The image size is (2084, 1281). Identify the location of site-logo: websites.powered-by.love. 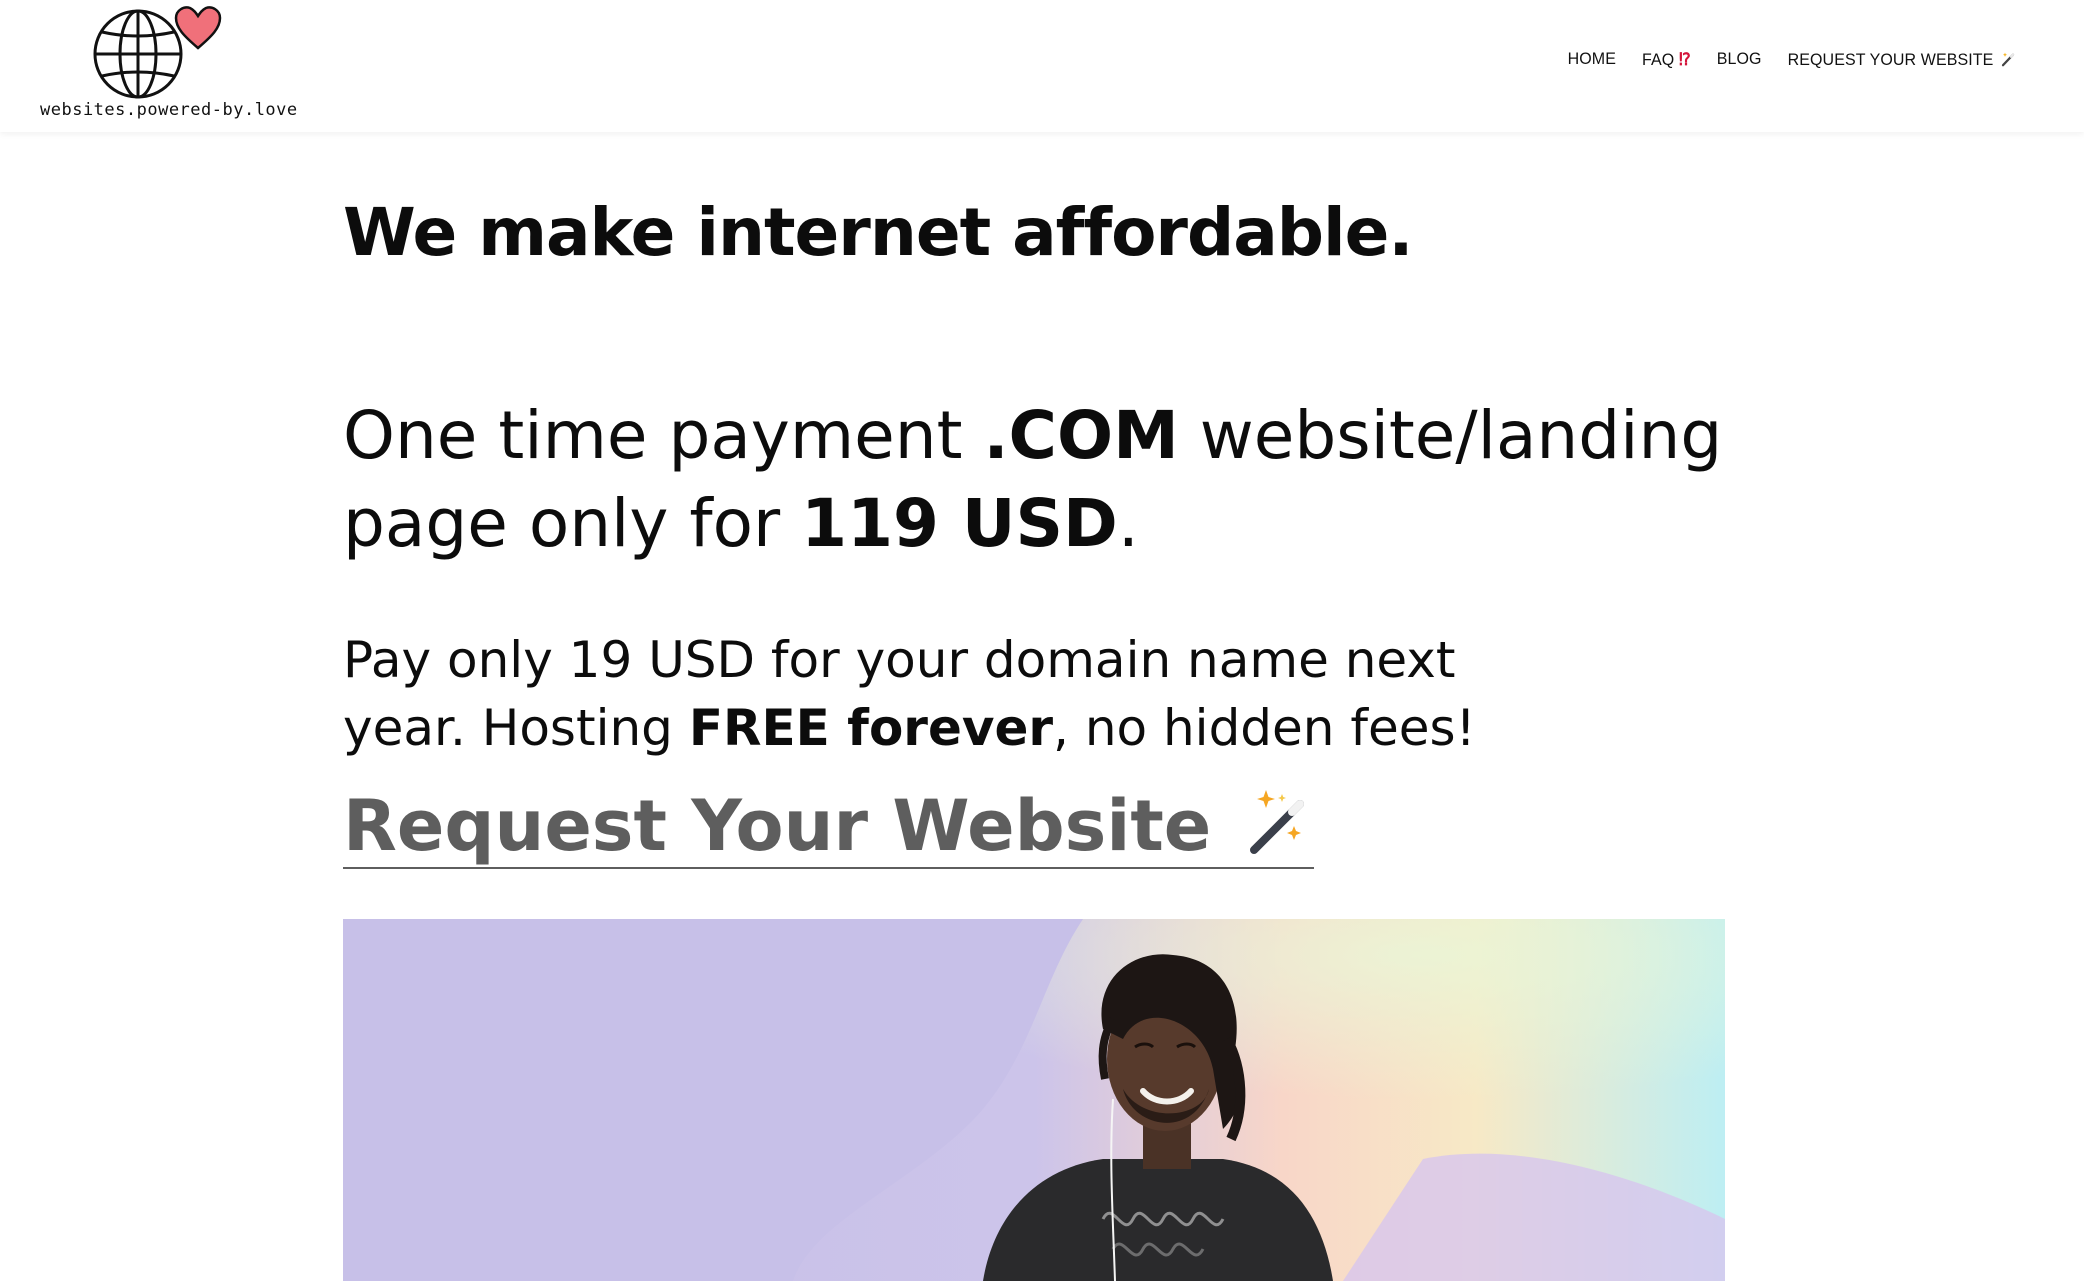
(166, 66).